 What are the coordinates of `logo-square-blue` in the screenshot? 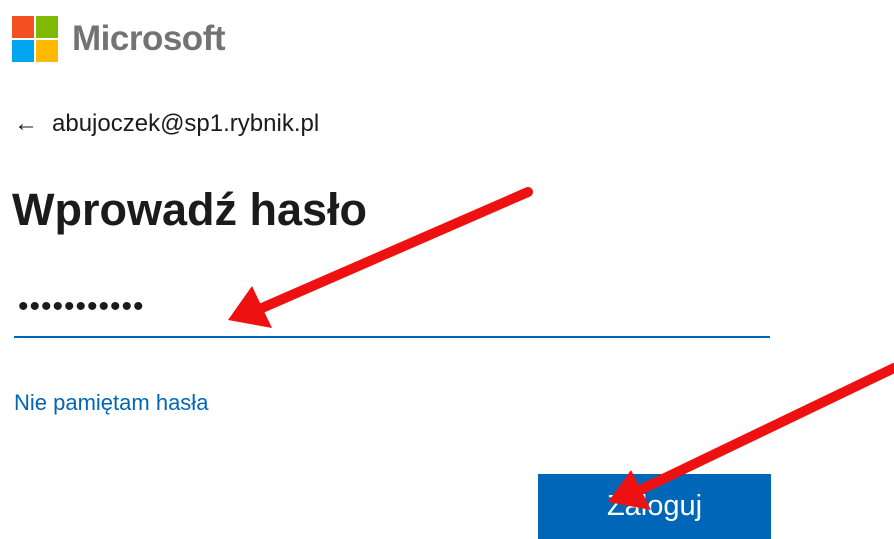 It's located at (23, 51).